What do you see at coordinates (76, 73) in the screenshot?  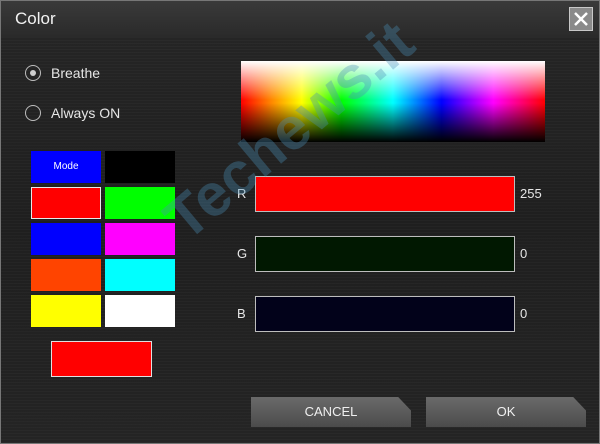 I see `radio-label-breathe: Breathe` at bounding box center [76, 73].